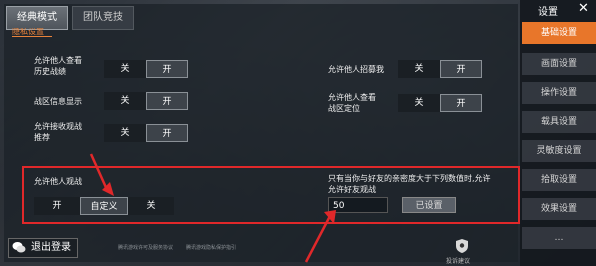 Image resolution: width=596 pixels, height=266 pixels. I want to click on row-label-recruit: 允许他人招募我, so click(356, 69).